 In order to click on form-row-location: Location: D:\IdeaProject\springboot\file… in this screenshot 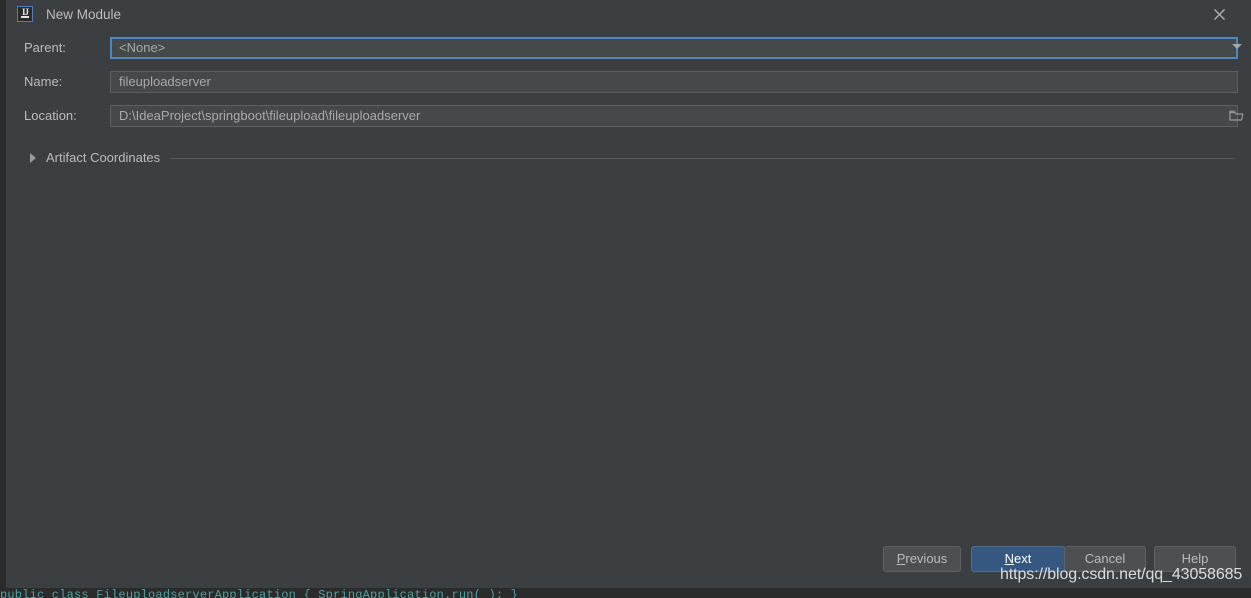, I will do `click(628, 116)`.